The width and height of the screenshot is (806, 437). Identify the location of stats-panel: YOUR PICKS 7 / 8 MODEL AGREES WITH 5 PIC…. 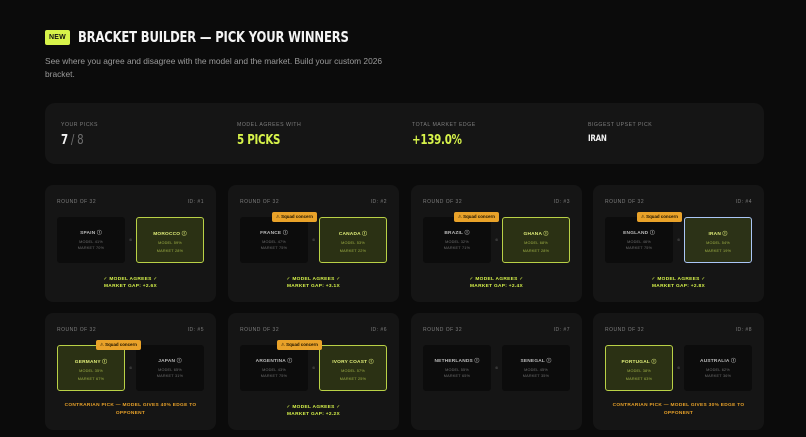
(404, 133).